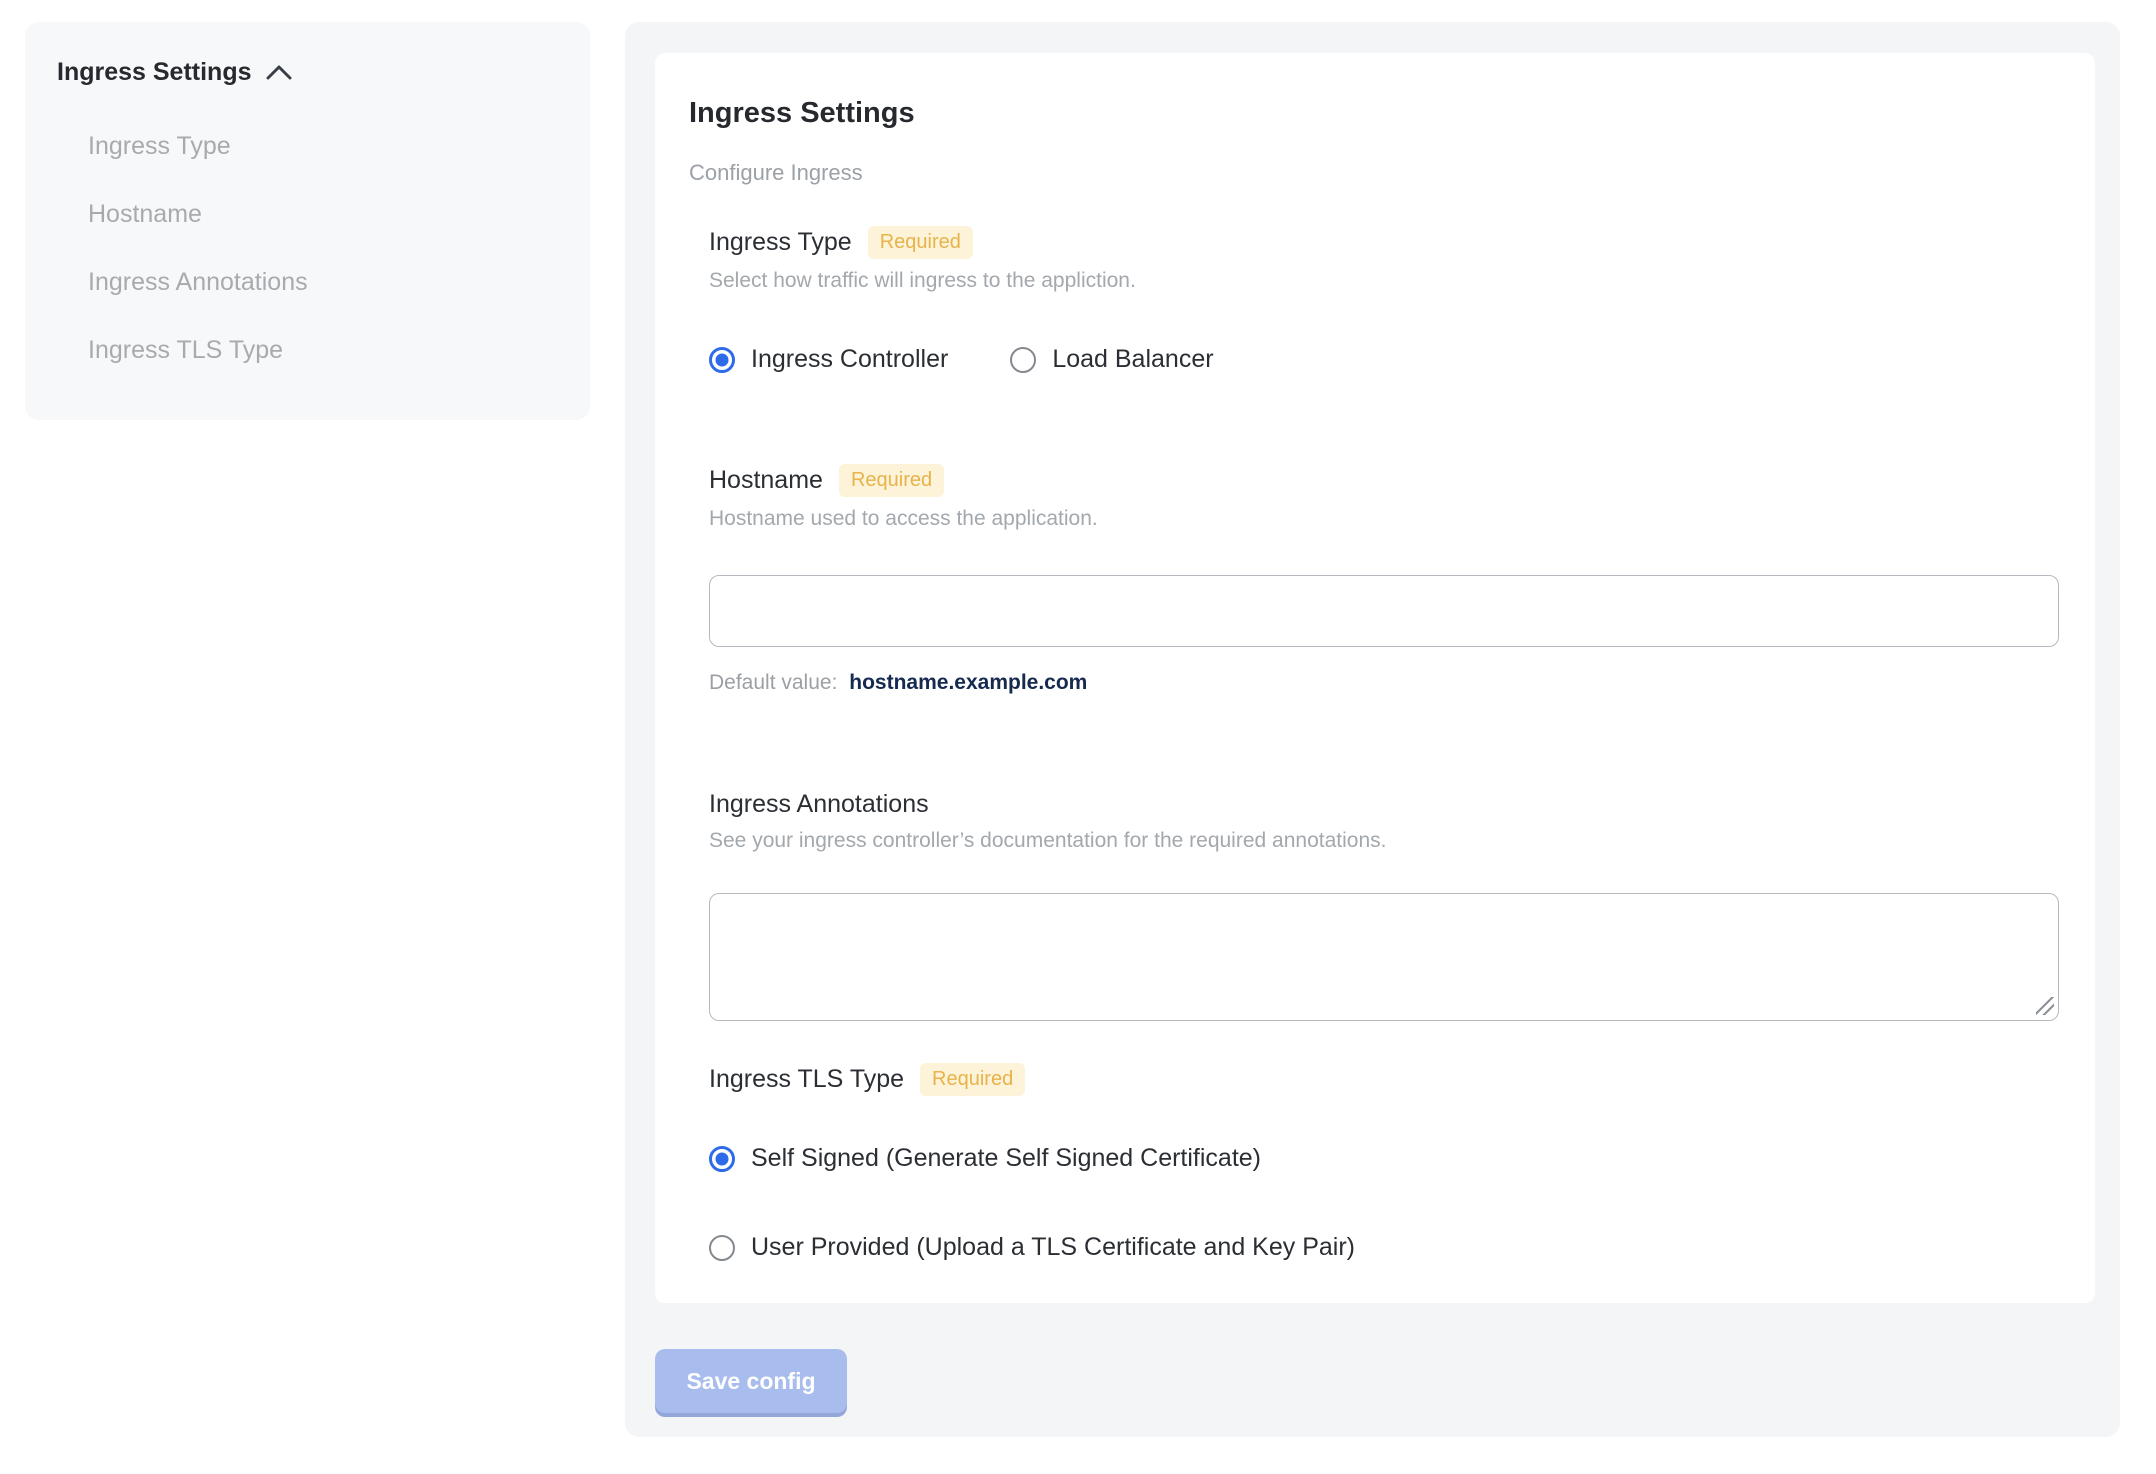 Image resolution: width=2156 pixels, height=1474 pixels. Describe the element at coordinates (776, 172) in the screenshot. I see `page-subtitle: Configure Ingress` at that location.